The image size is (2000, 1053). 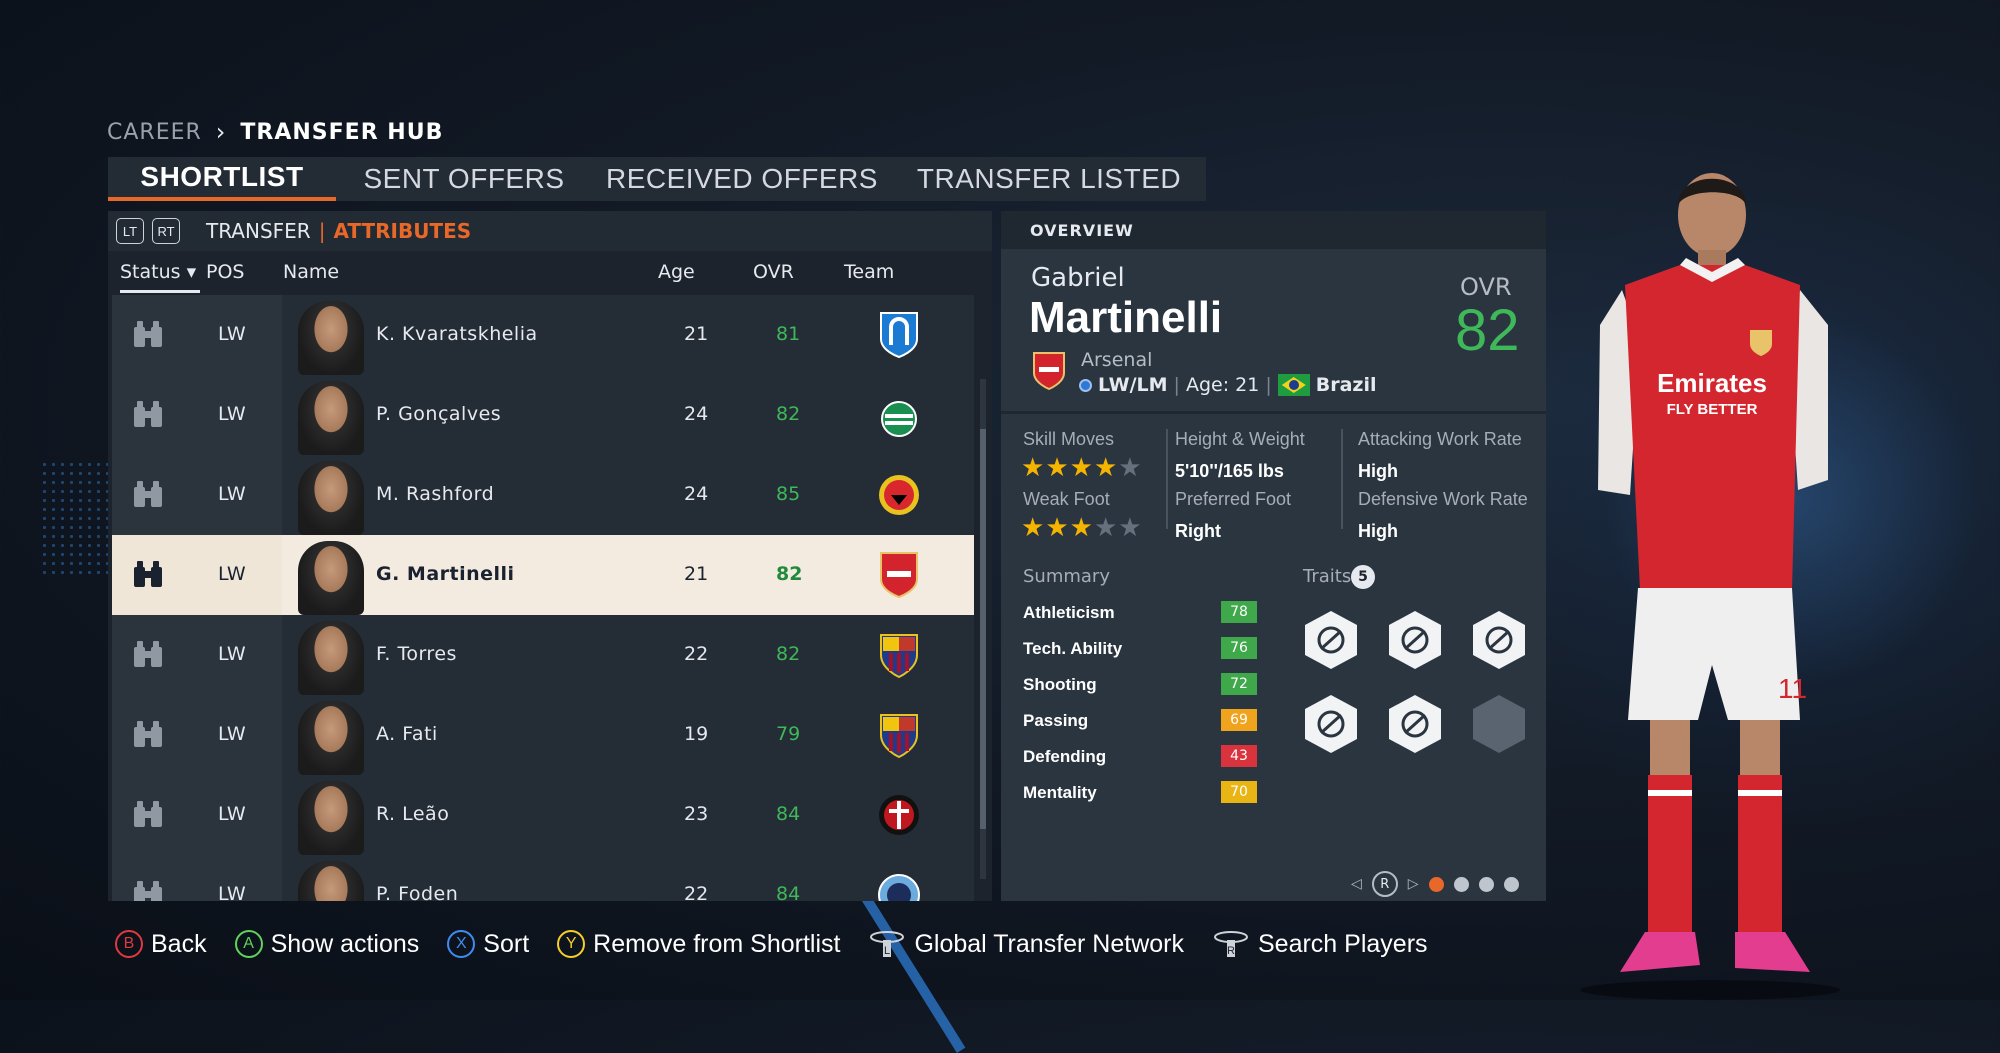 What do you see at coordinates (543, 575) in the screenshot?
I see `player-row: LW G. Martinelli 21 82` at bounding box center [543, 575].